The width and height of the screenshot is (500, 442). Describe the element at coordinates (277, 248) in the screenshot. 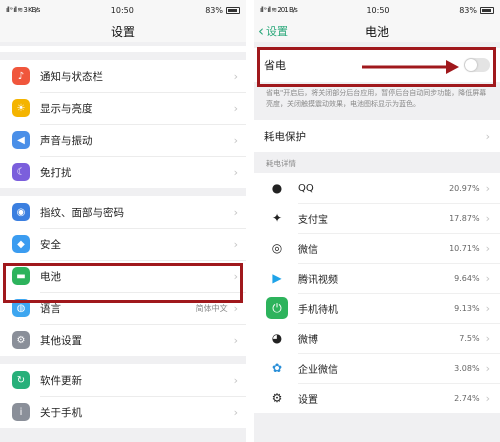

I see `wechat-icon: ◎` at that location.